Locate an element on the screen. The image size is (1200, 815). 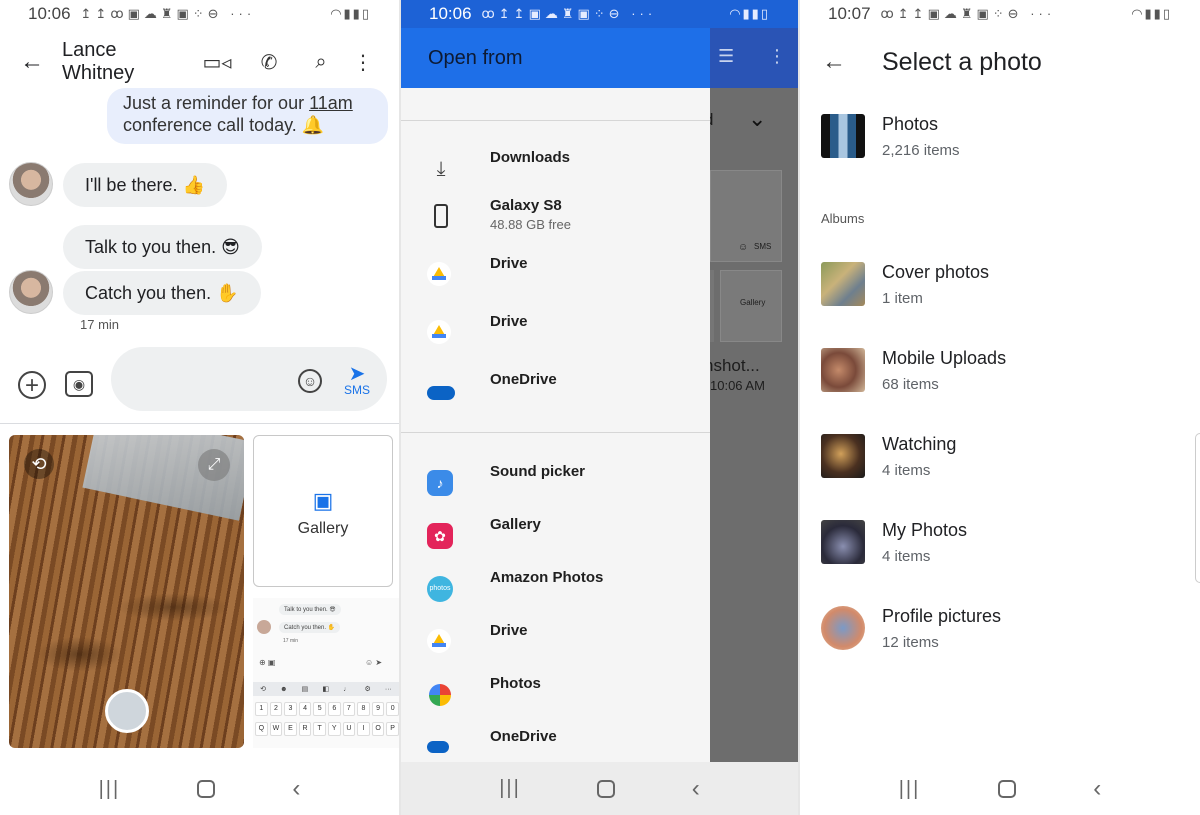
incoming-message: Talk to you then. 😎 is located at coordinates (162, 247).